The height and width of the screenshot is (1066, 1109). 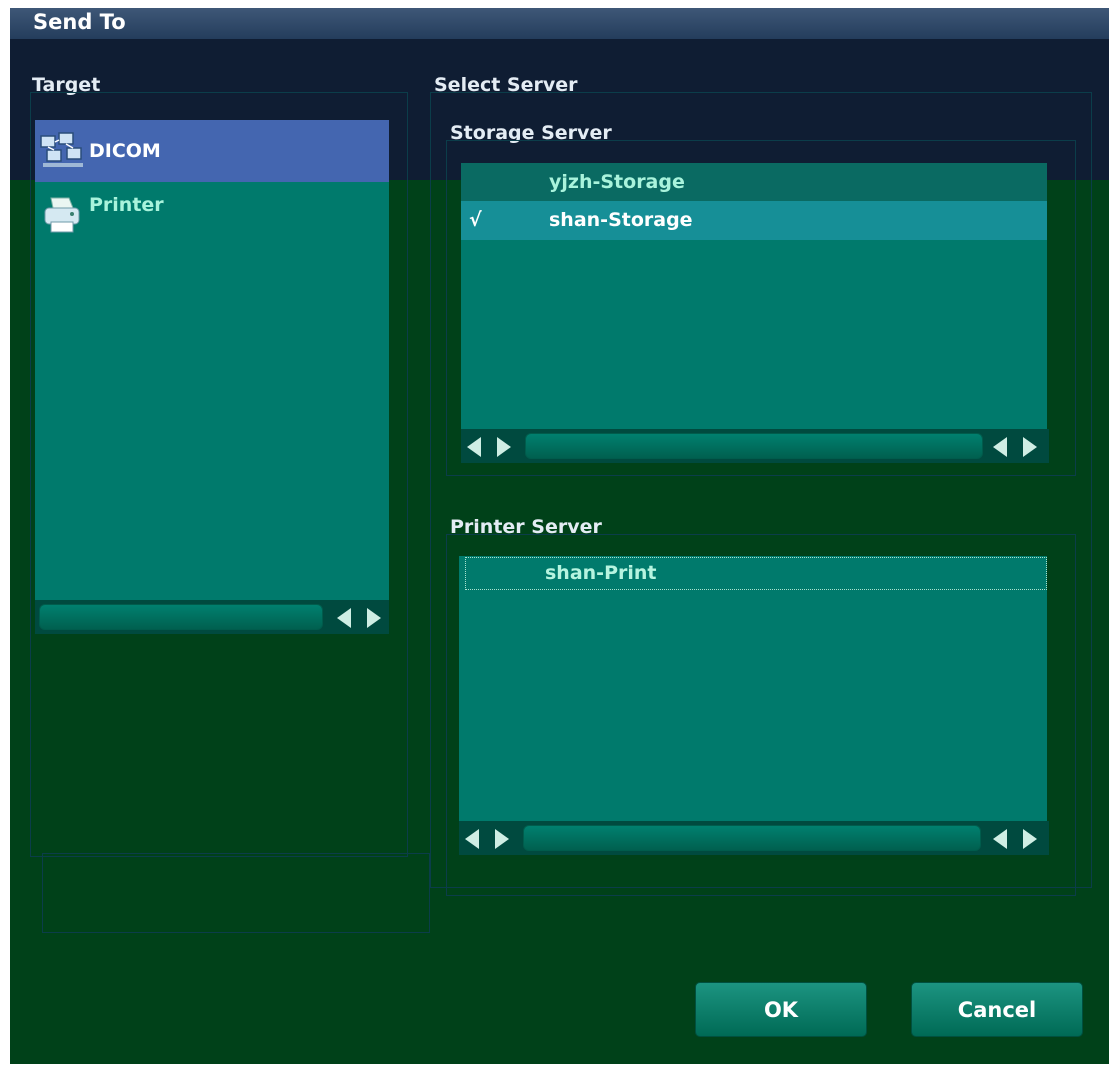 I want to click on target-bottom-frame, so click(x=236, y=893).